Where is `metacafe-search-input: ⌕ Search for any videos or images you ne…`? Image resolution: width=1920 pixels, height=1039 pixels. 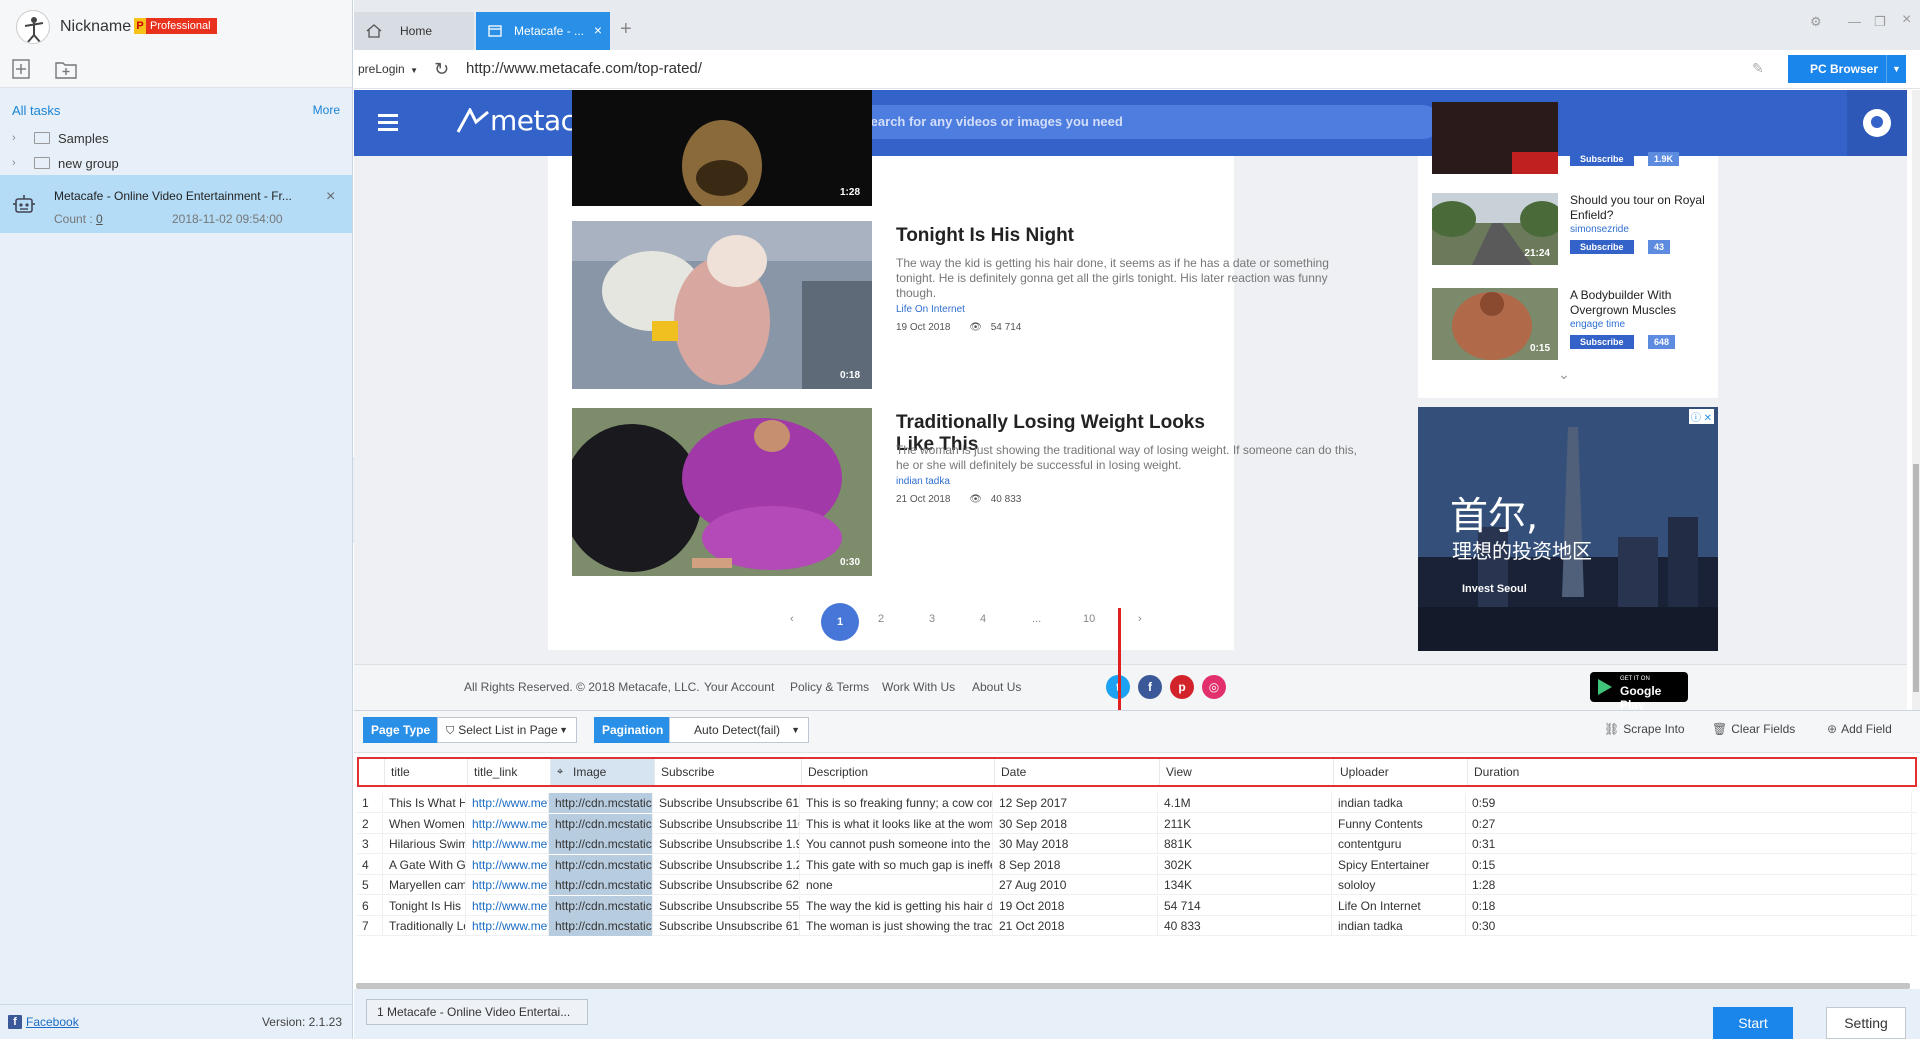 metacafe-search-input: ⌕ Search for any videos or images you ne… is located at coordinates (1131, 122).